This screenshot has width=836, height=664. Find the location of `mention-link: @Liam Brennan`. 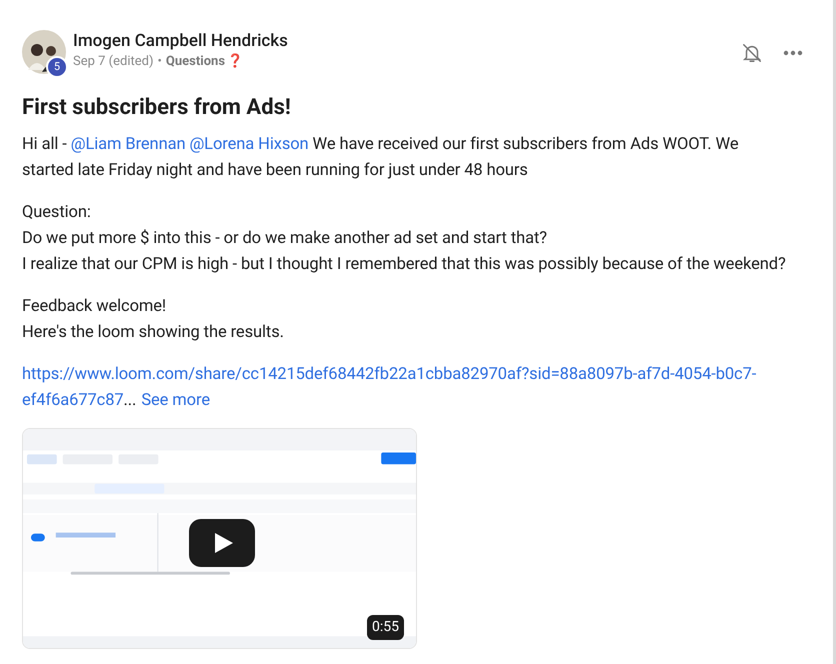

mention-link: @Liam Brennan is located at coordinates (128, 144).